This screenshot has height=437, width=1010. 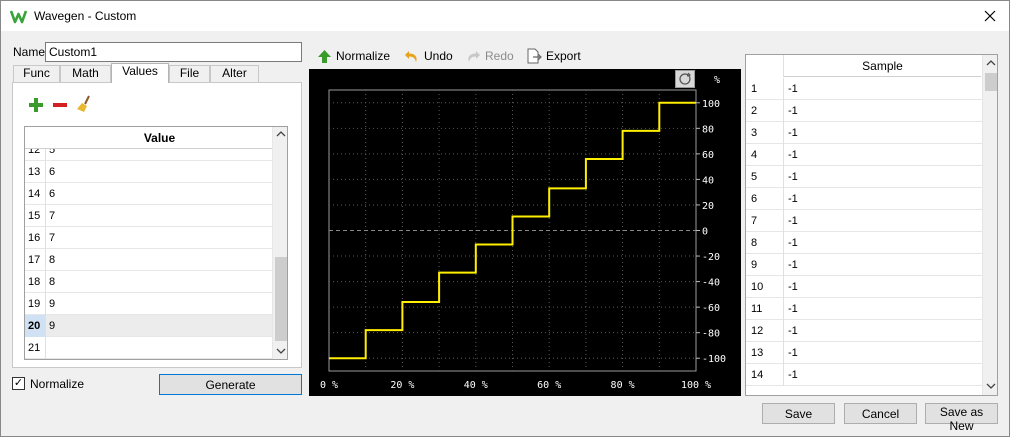 What do you see at coordinates (148, 304) in the screenshot?
I see `table-row: 19 9` at bounding box center [148, 304].